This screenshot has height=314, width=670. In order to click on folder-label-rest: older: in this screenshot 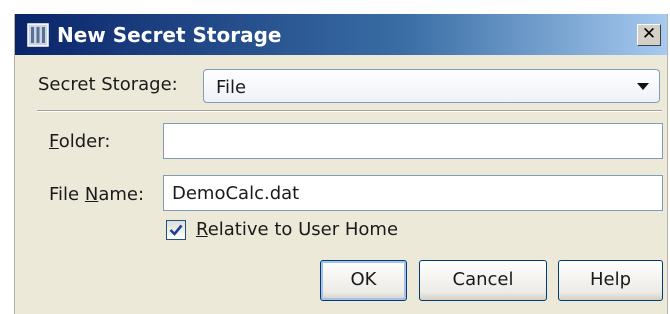, I will do `click(84, 141)`.